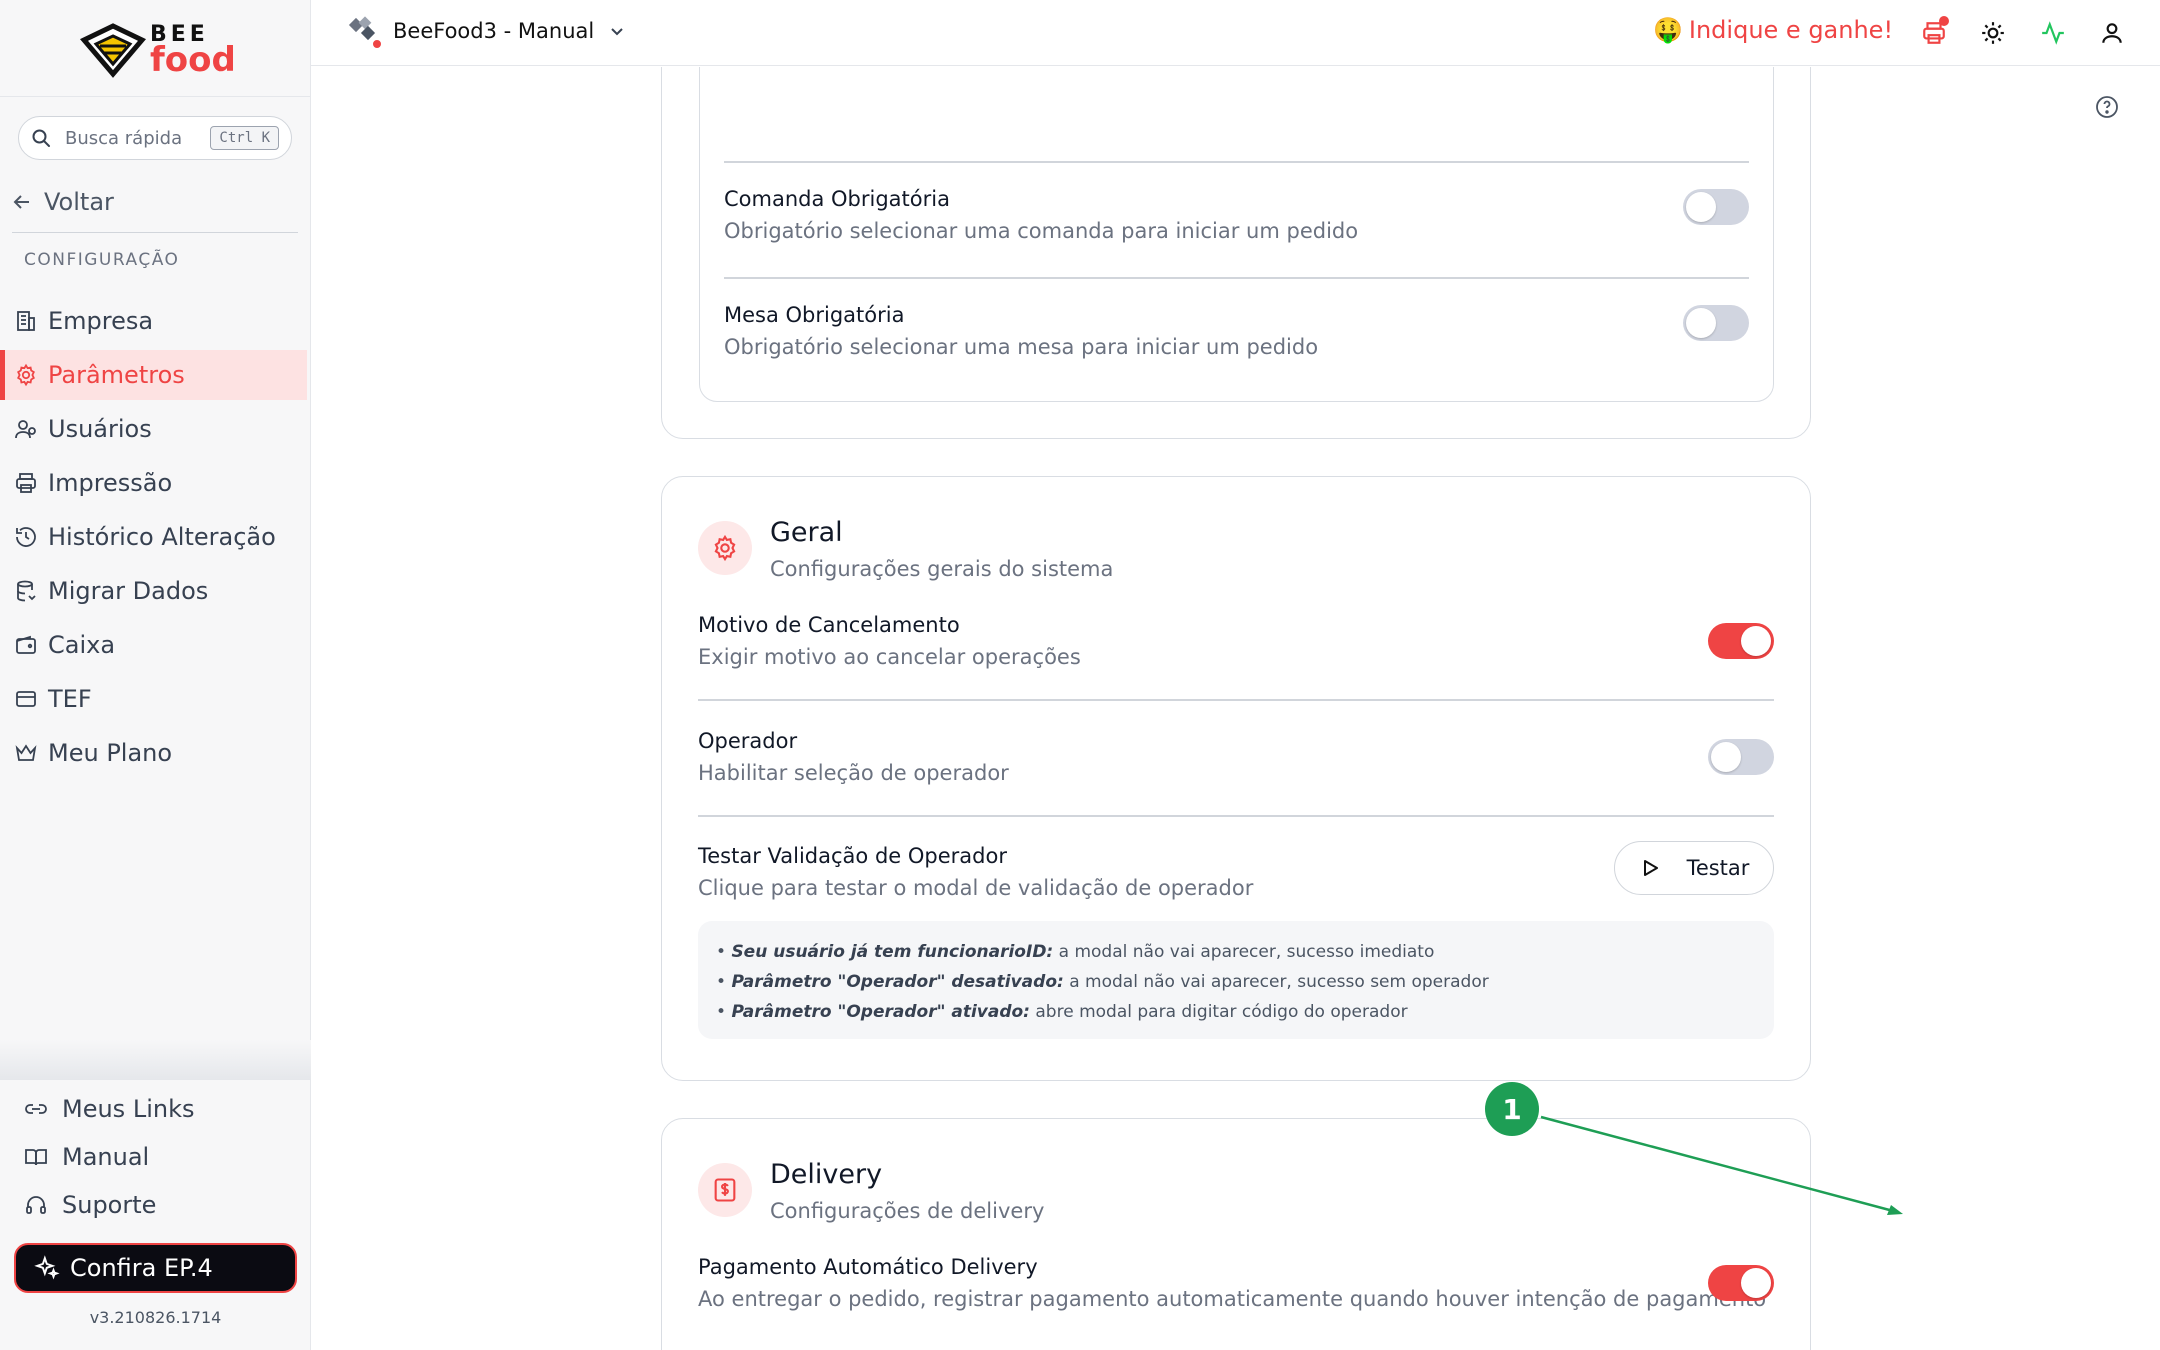 This screenshot has width=2160, height=1350. I want to click on user-menu-button, so click(2112, 33).